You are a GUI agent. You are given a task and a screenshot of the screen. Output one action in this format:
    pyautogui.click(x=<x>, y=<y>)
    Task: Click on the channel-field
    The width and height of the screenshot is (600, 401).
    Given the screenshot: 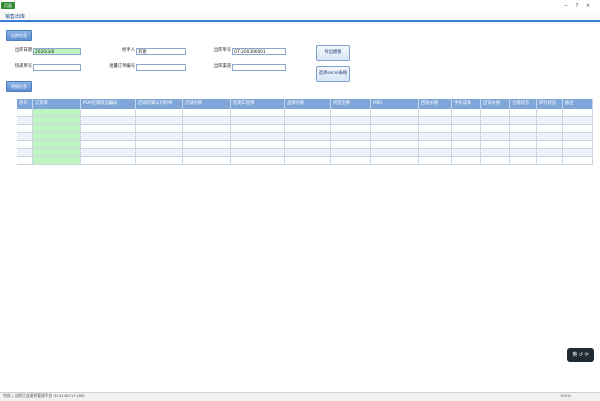 What is the action you would take?
    pyautogui.click(x=259, y=67)
    